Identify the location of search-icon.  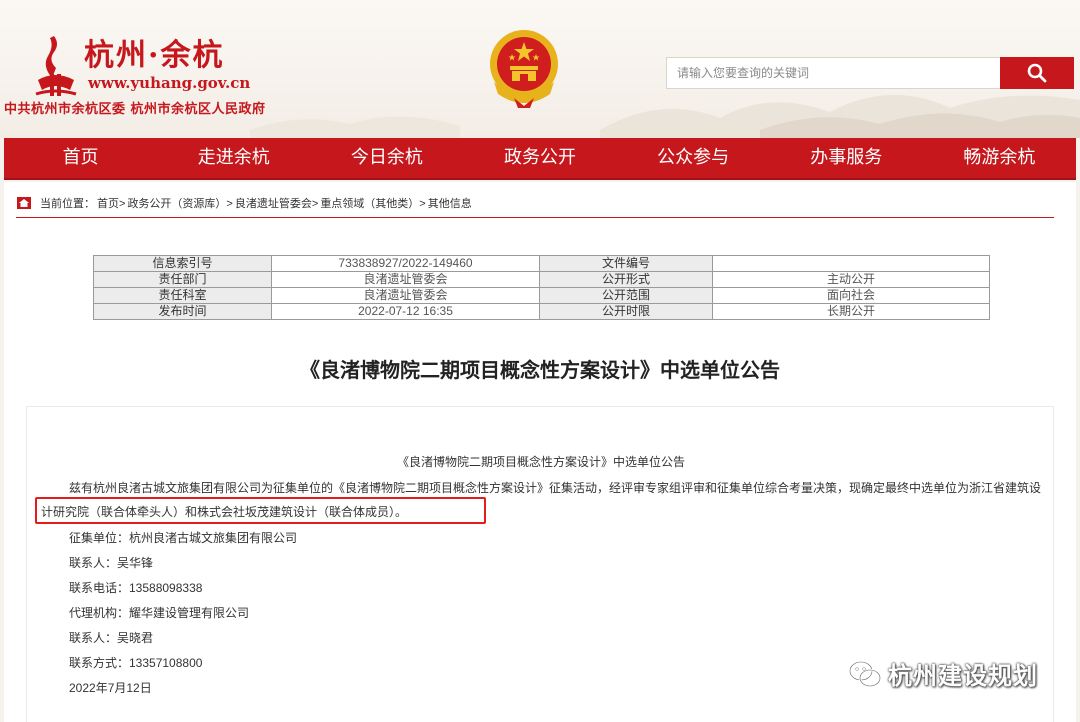
(1037, 73).